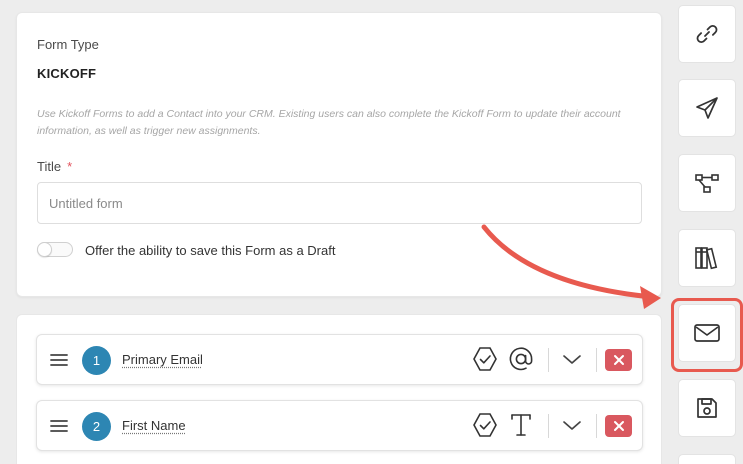  I want to click on text-type-icon, so click(521, 425).